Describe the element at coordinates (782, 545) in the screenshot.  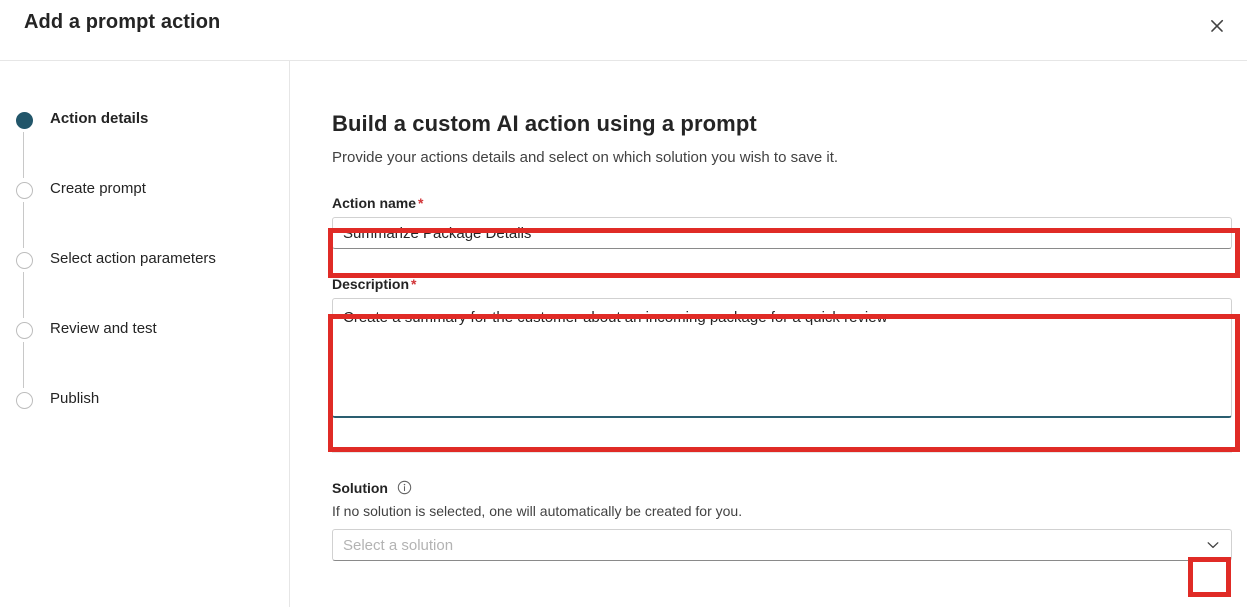
I see `solution-dropdown: Select a solution` at that location.